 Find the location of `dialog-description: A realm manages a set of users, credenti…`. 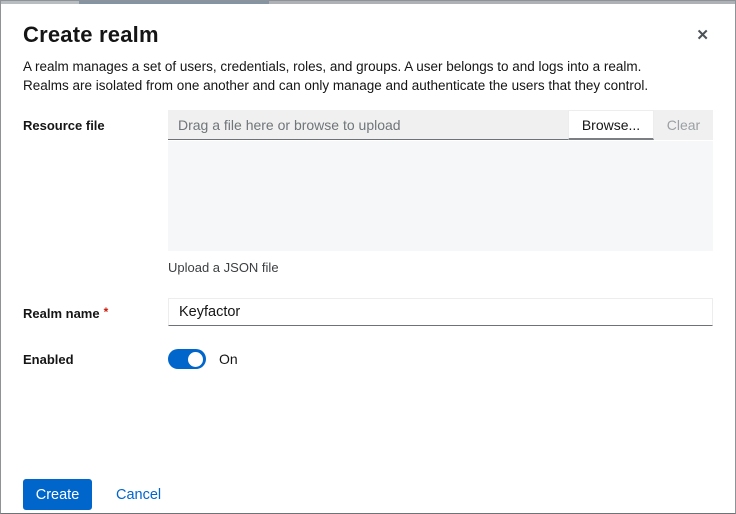

dialog-description: A realm manages a set of users, credenti… is located at coordinates (368, 76).